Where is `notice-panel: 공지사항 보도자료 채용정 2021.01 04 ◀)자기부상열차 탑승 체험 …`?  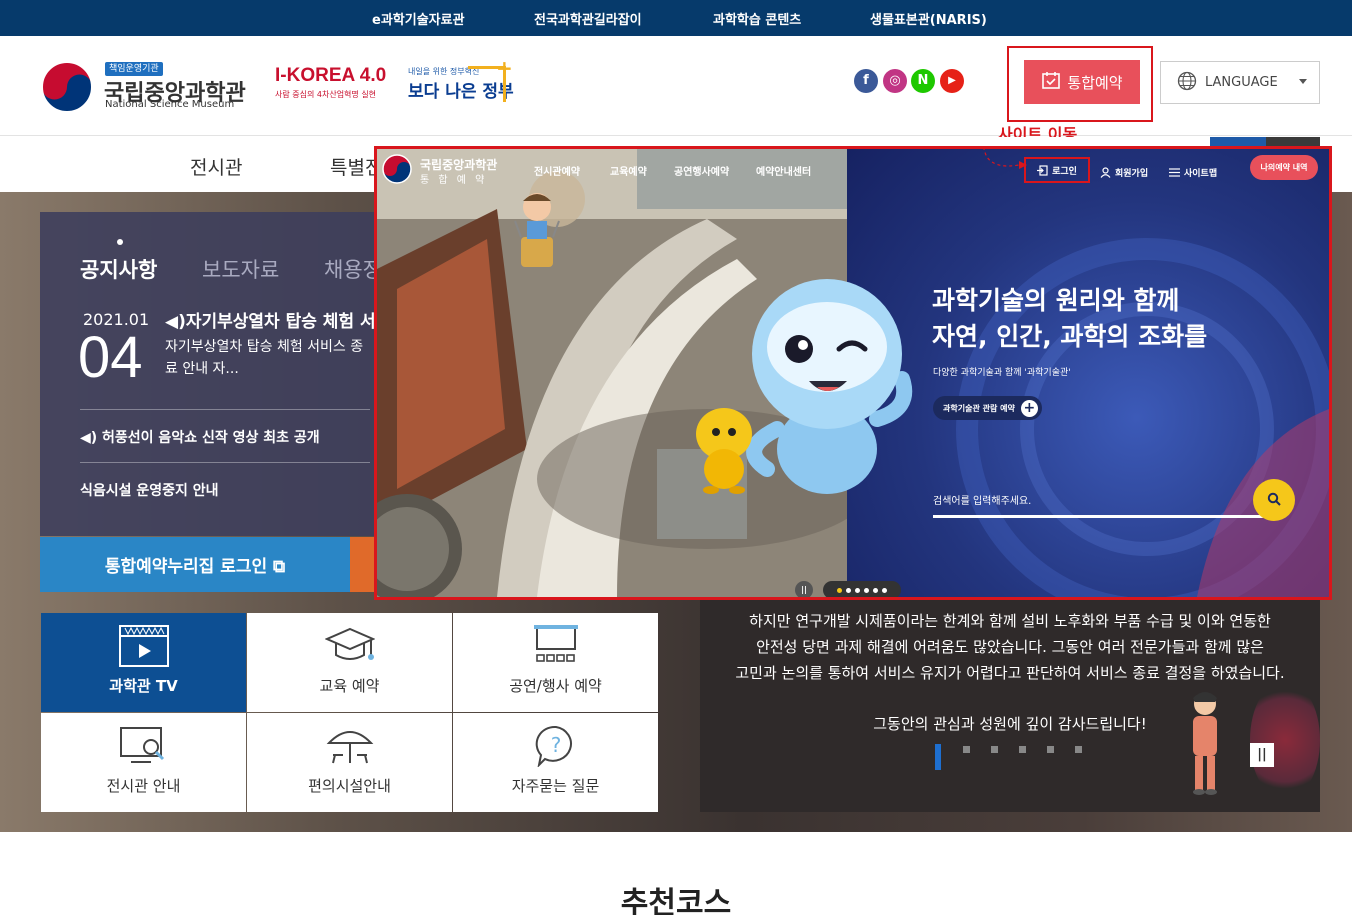 notice-panel: 공지사항 보도자료 채용정 2021.01 04 ◀)자기부상열차 탑승 체험 … is located at coordinates (211, 374).